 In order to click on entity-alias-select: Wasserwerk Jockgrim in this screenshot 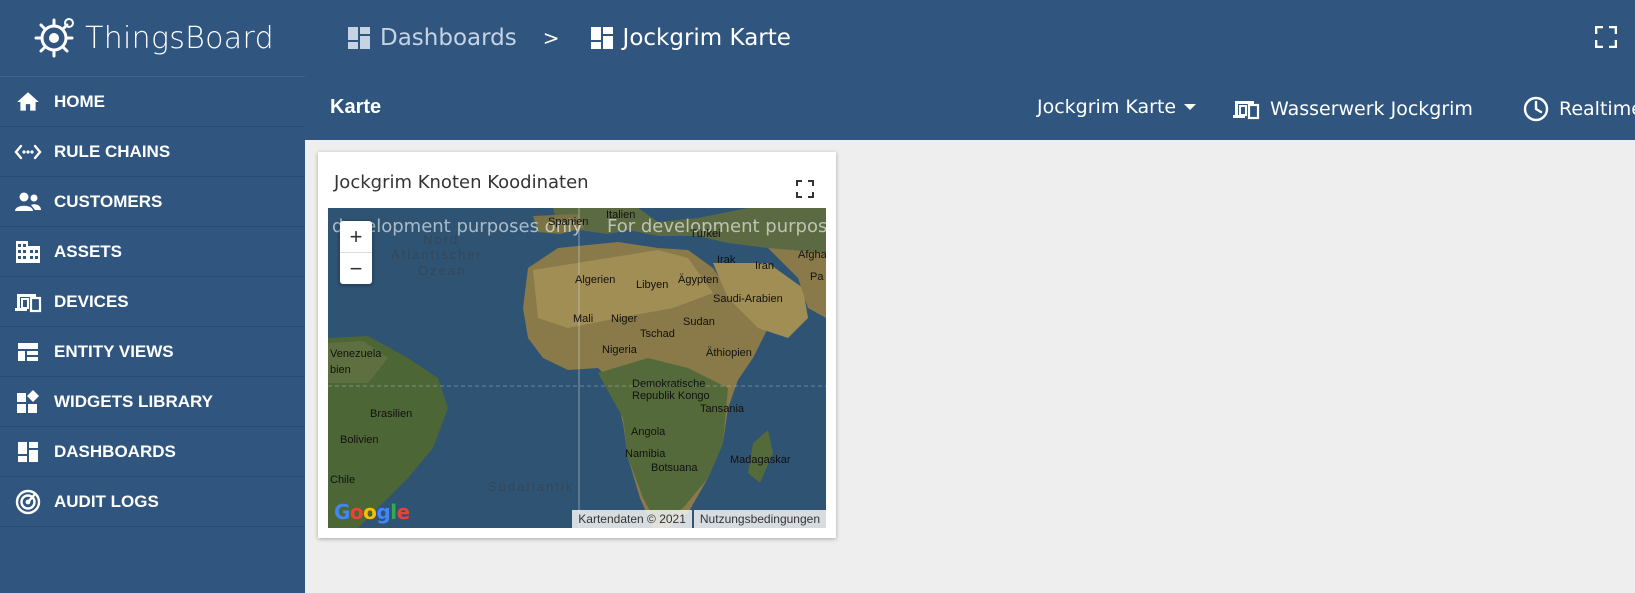, I will do `click(1352, 109)`.